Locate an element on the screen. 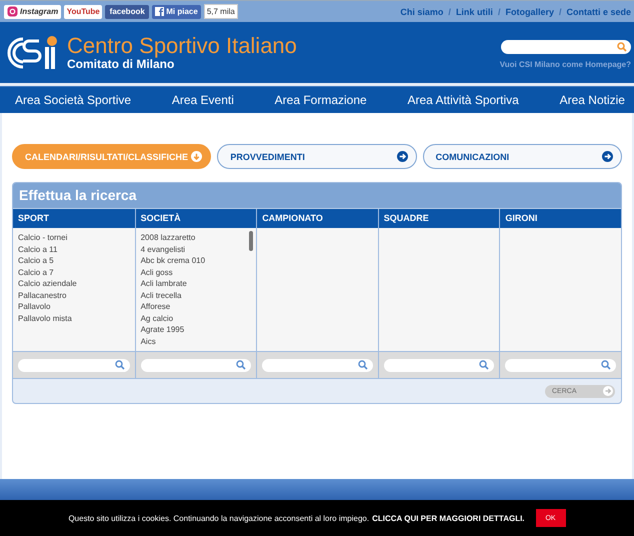  list-item: Agrate 1995 is located at coordinates (196, 330).